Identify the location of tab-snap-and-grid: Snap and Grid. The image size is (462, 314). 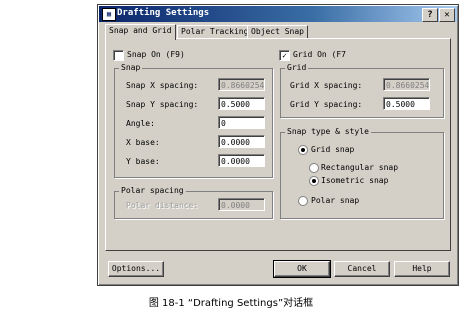
(140, 32).